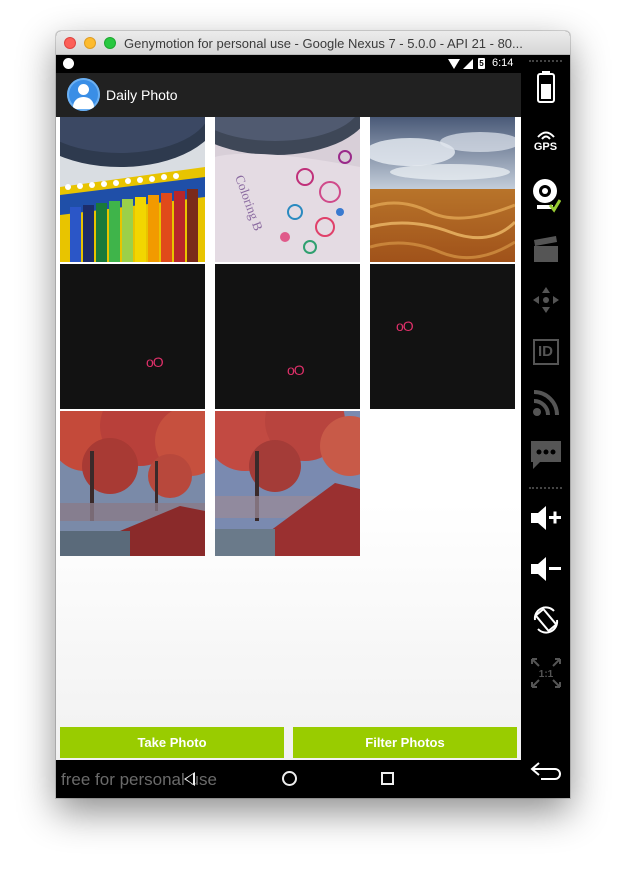  I want to click on close-window-button, so click(70, 43).